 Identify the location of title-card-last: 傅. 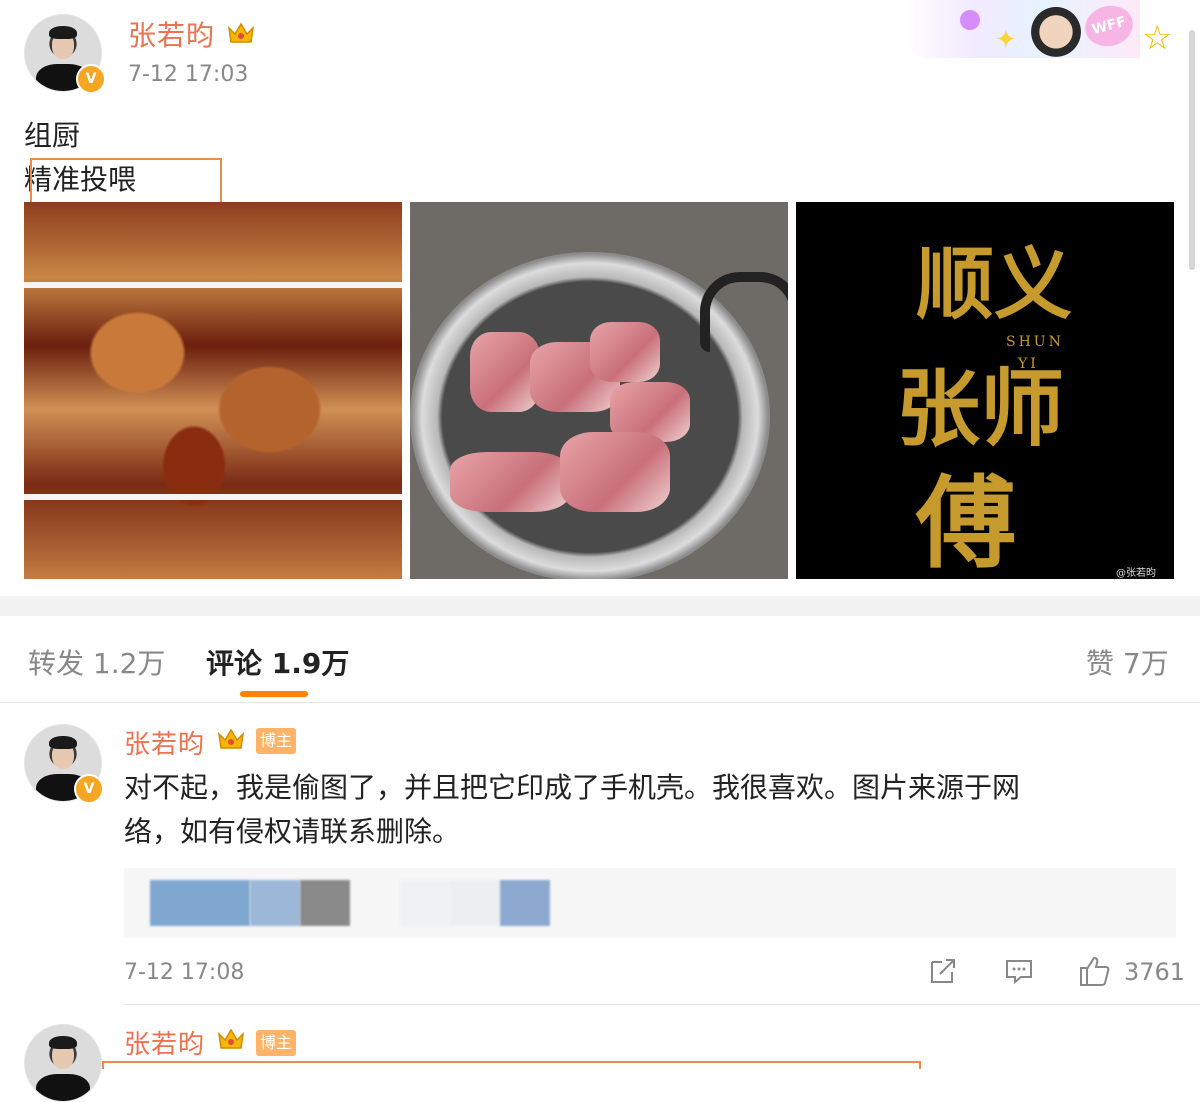
(966, 521).